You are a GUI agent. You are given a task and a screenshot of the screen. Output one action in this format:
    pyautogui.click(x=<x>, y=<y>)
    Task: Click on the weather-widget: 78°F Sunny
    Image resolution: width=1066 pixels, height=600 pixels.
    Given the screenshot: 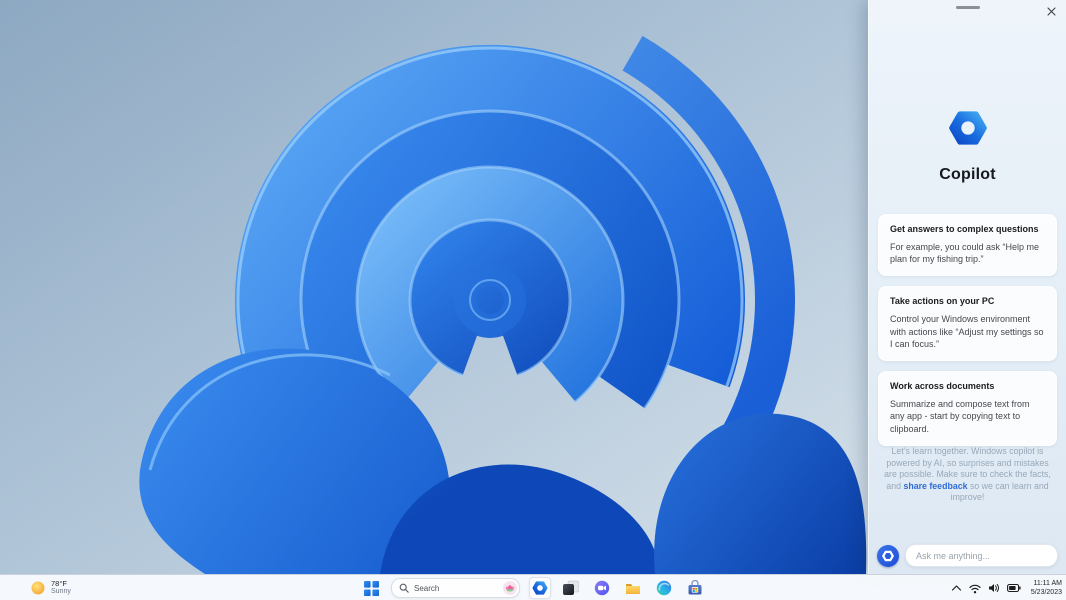 What is the action you would take?
    pyautogui.click(x=50, y=587)
    